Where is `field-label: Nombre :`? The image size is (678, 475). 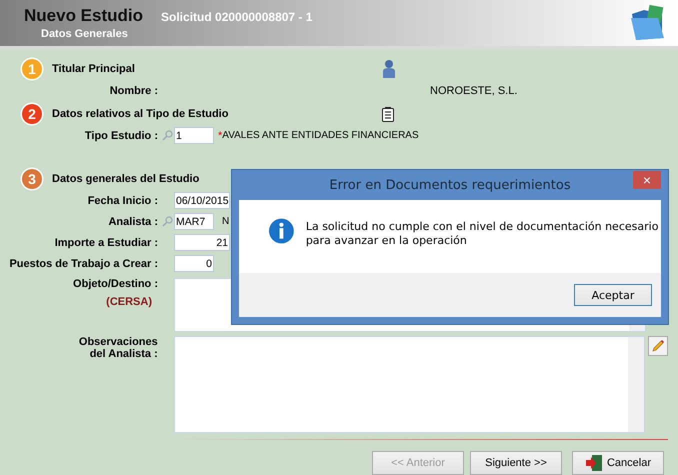
field-label: Nombre : is located at coordinates (133, 90).